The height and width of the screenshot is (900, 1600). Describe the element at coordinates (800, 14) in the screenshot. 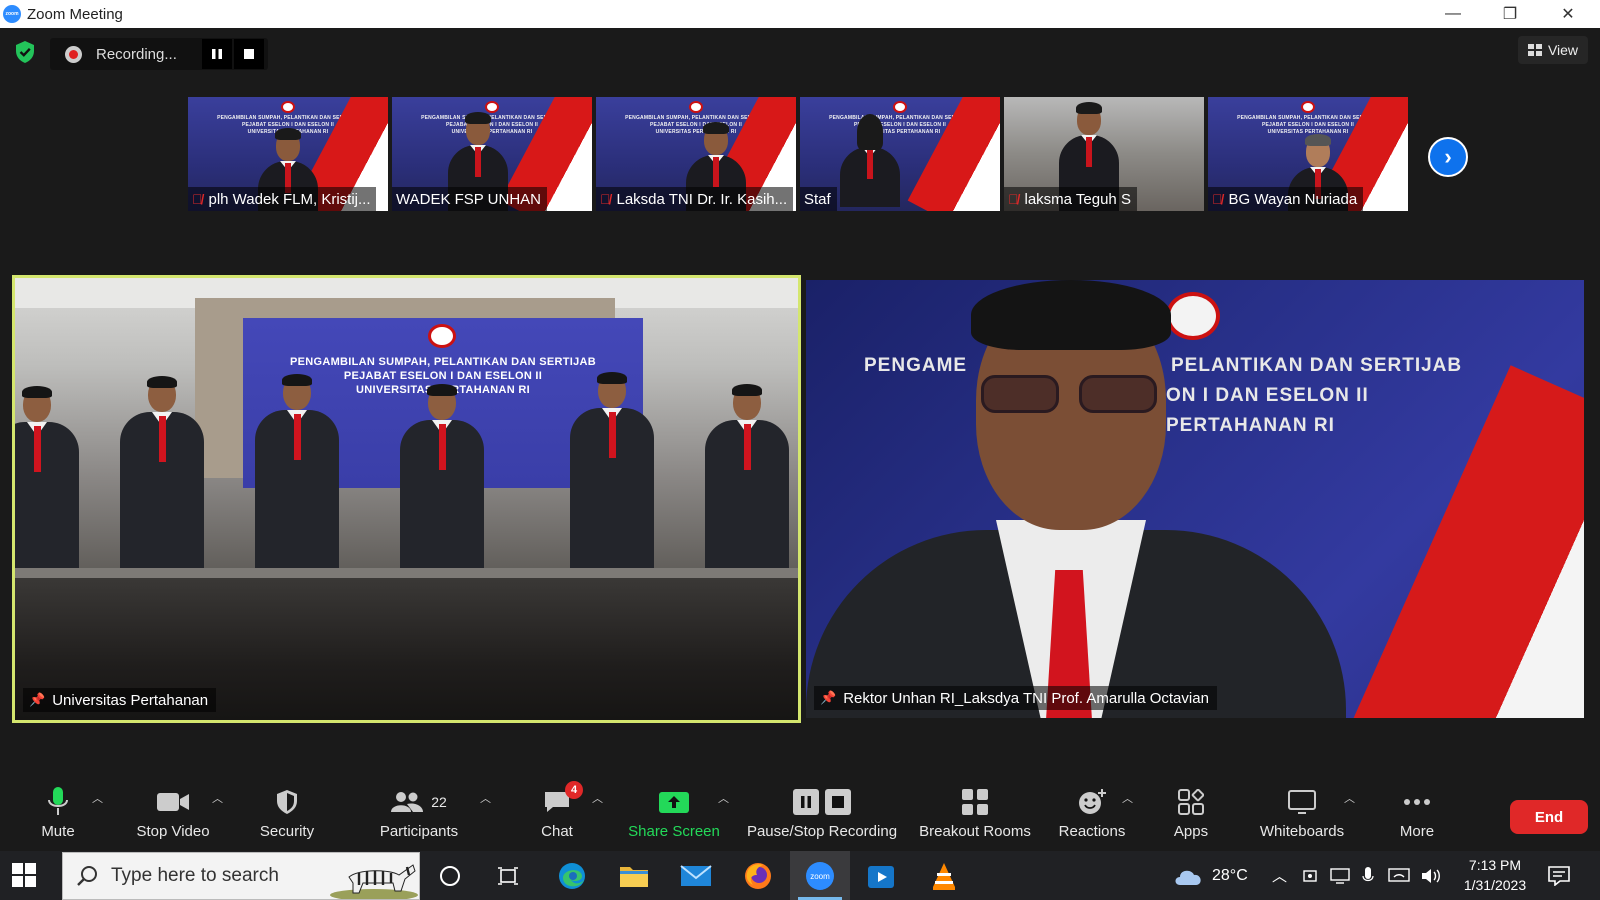

I see `window-titlebar: zoom Zoom Meeting — ❐ ✕` at that location.